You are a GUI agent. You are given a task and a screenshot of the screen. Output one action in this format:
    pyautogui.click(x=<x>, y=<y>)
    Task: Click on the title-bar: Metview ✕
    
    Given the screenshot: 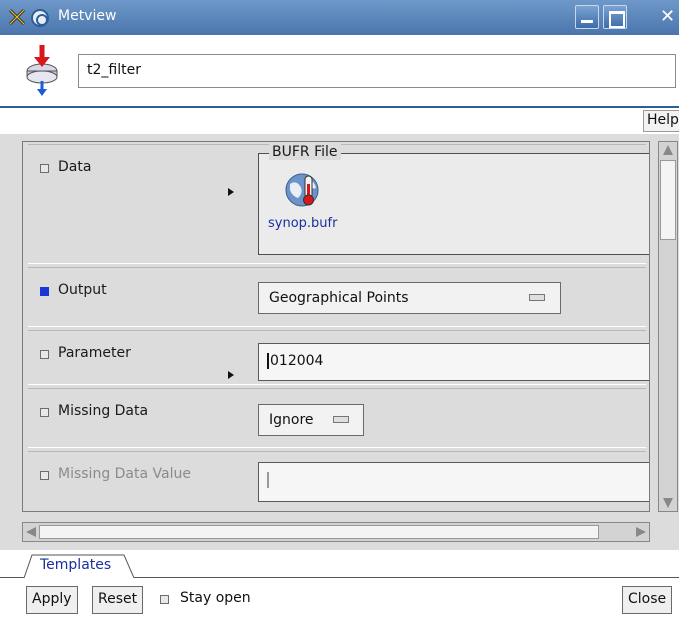 What is the action you would take?
    pyautogui.click(x=339, y=17)
    